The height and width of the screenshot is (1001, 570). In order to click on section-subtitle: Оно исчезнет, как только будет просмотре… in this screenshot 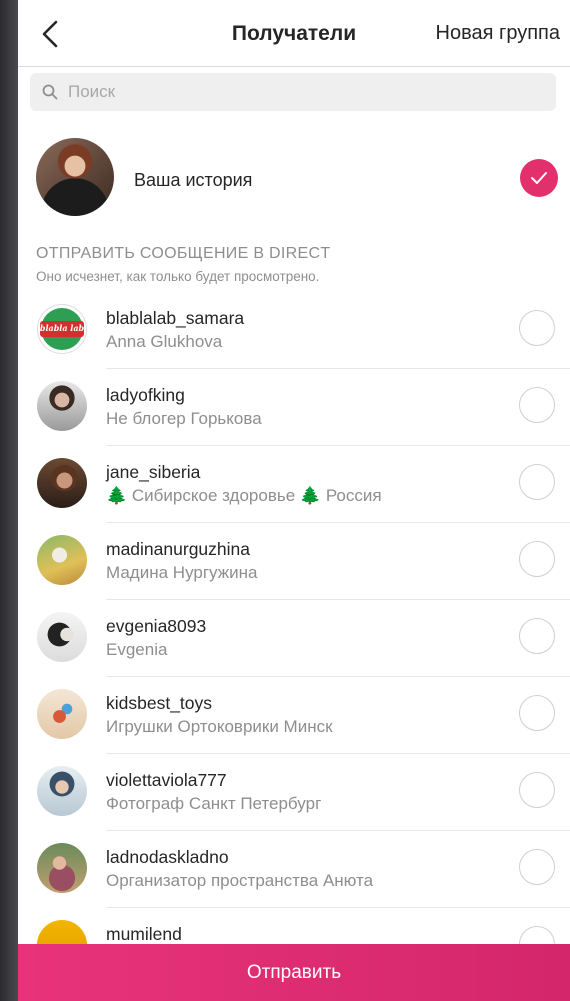, I will do `click(178, 276)`.